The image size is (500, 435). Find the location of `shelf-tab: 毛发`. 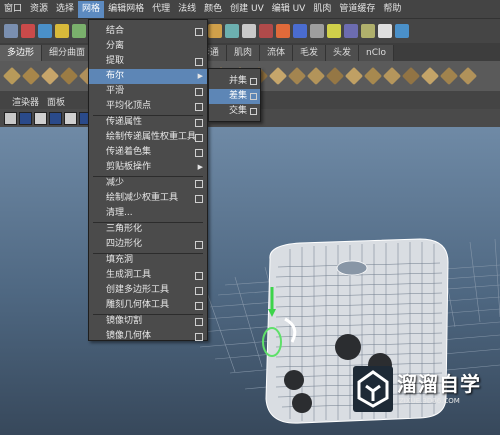

shelf-tab: 毛发 is located at coordinates (309, 53).